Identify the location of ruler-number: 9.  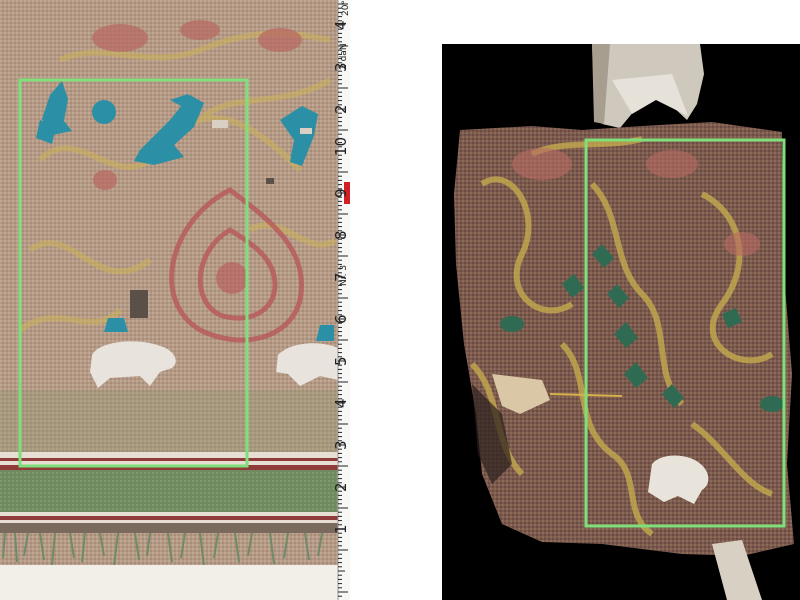
(341, 193).